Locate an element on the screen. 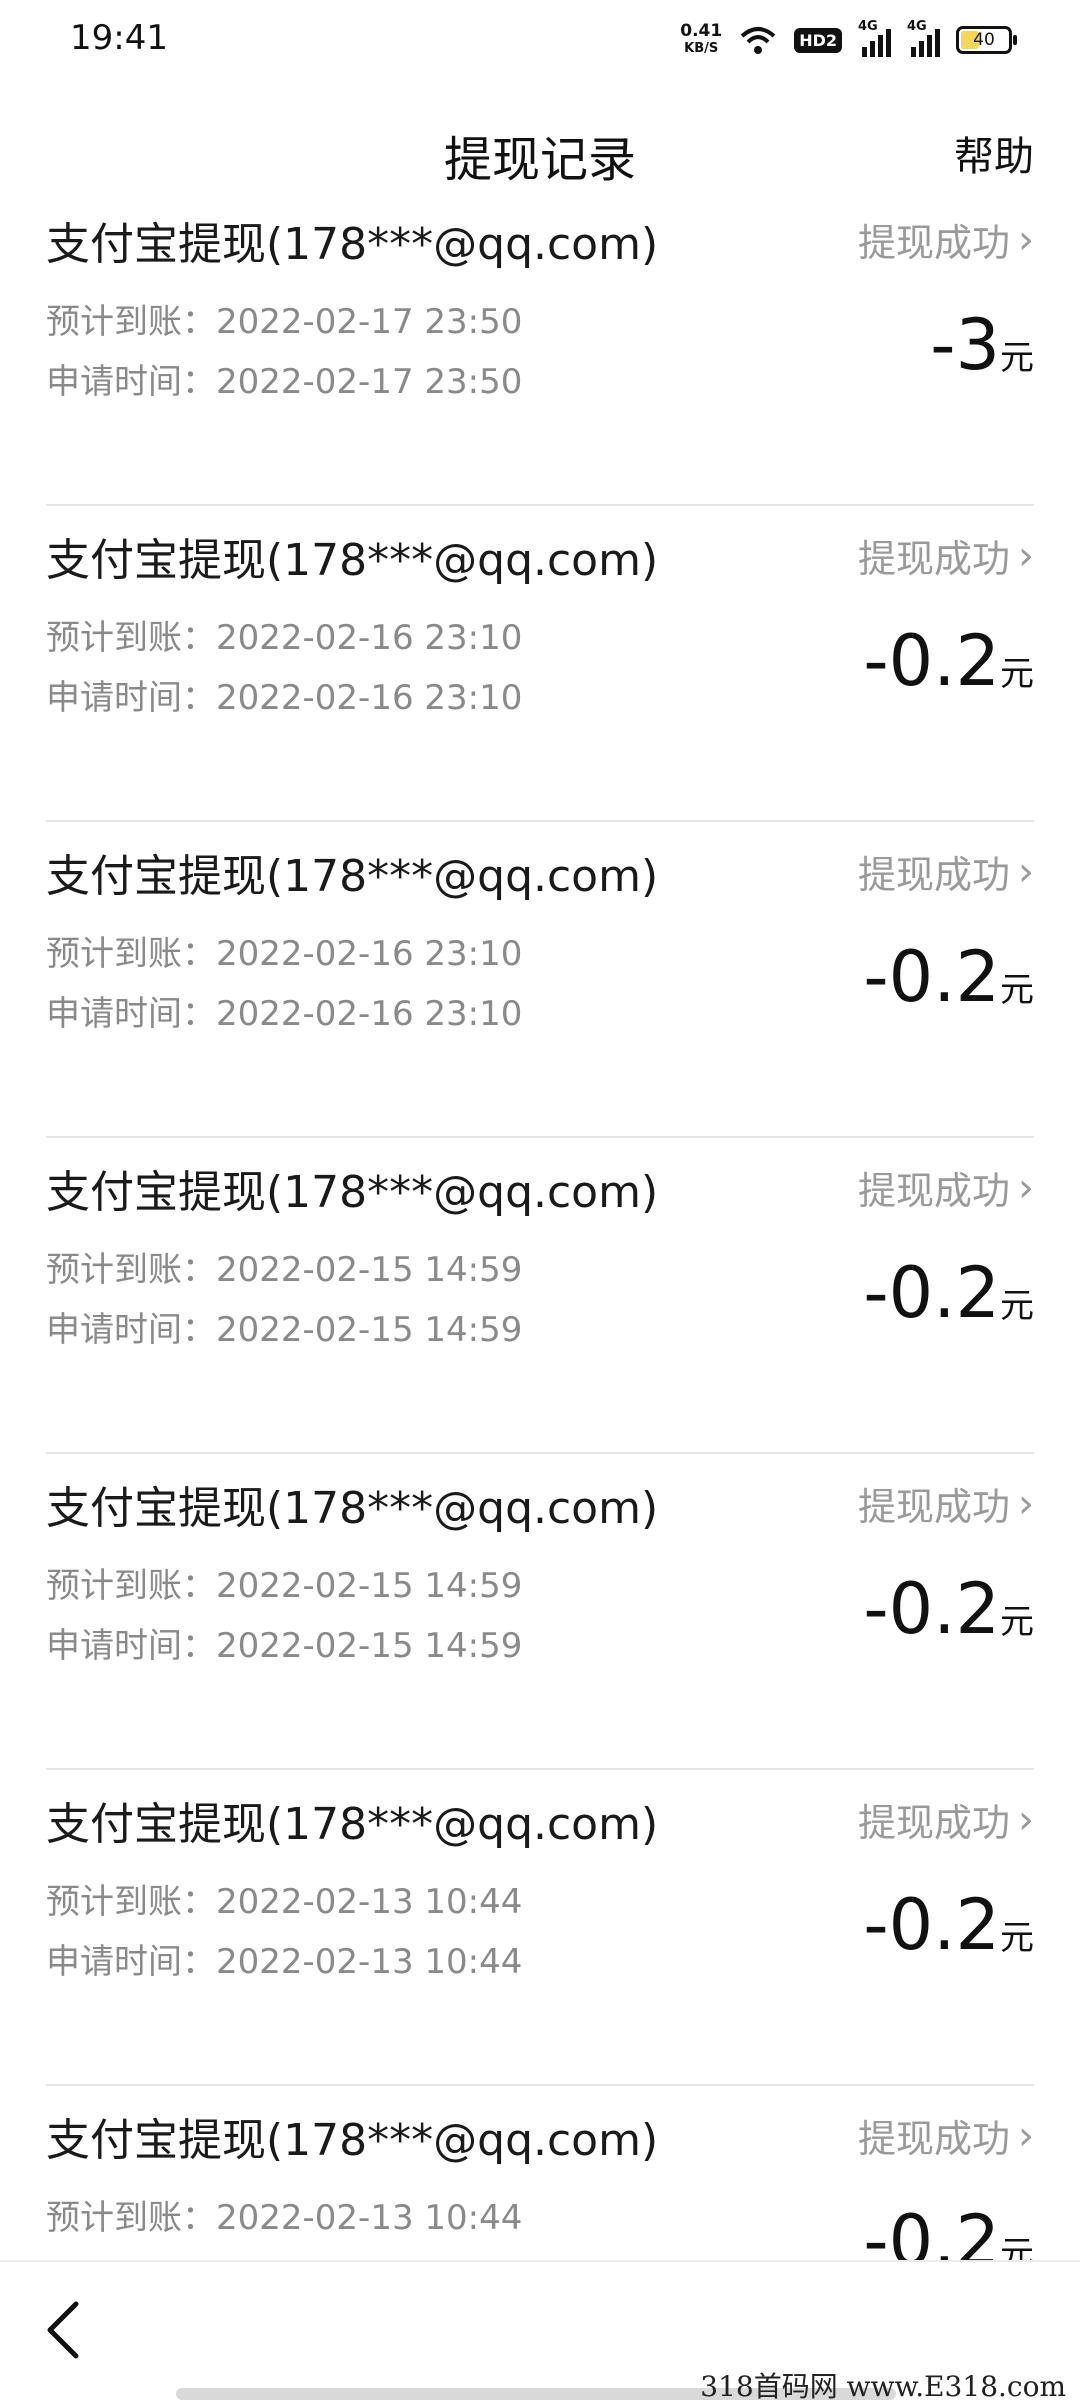  signal-label: 4G is located at coordinates (868, 26).